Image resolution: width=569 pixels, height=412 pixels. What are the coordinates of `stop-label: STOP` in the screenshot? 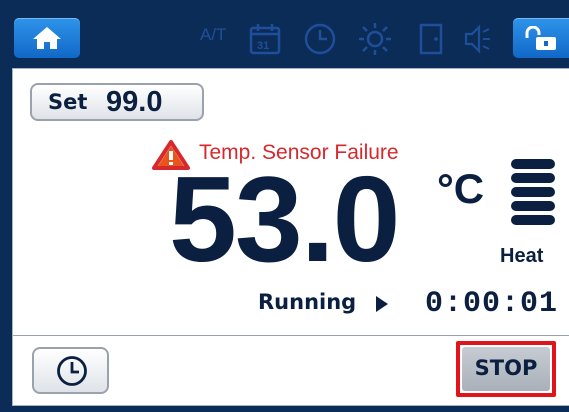 It's located at (506, 368).